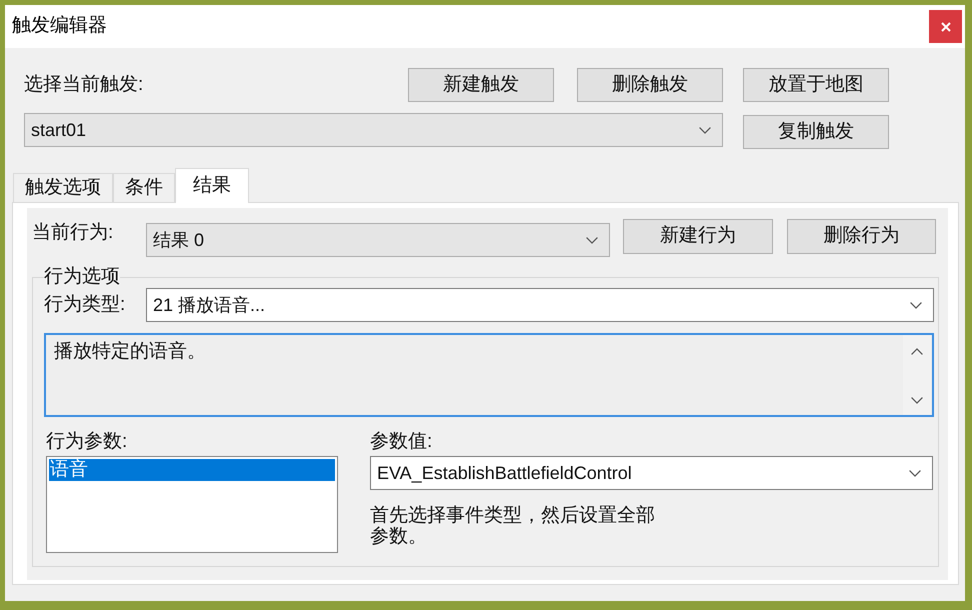  I want to click on new-action-button: 新建行为, so click(698, 236).